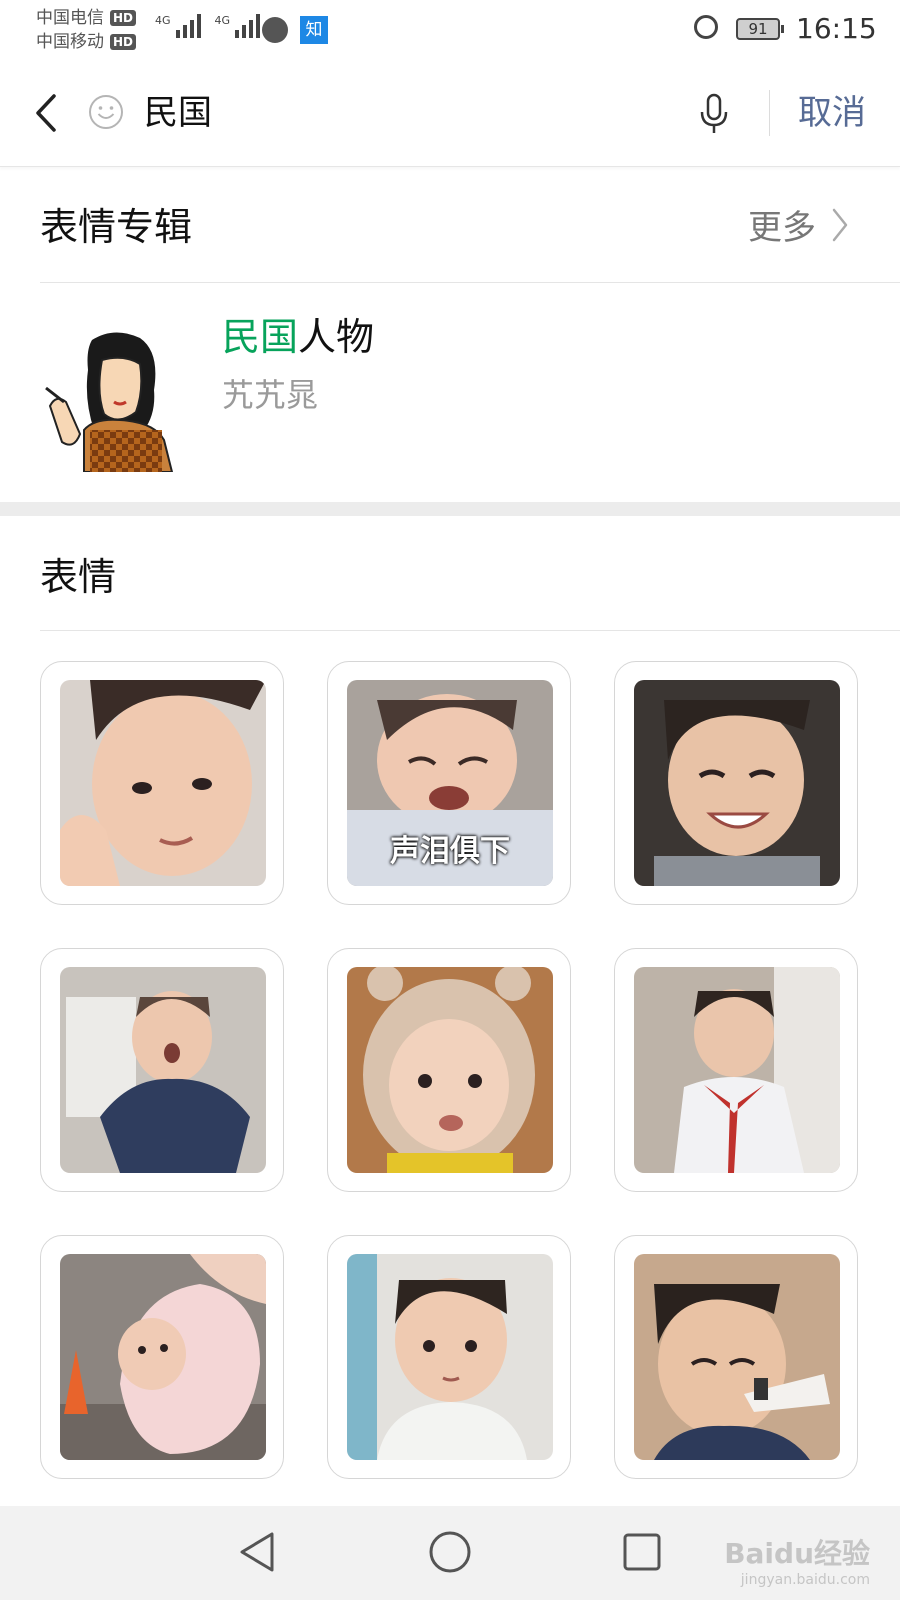 Image resolution: width=900 pixels, height=1600 pixels. Describe the element at coordinates (769, 113) in the screenshot. I see `search-divider` at that location.